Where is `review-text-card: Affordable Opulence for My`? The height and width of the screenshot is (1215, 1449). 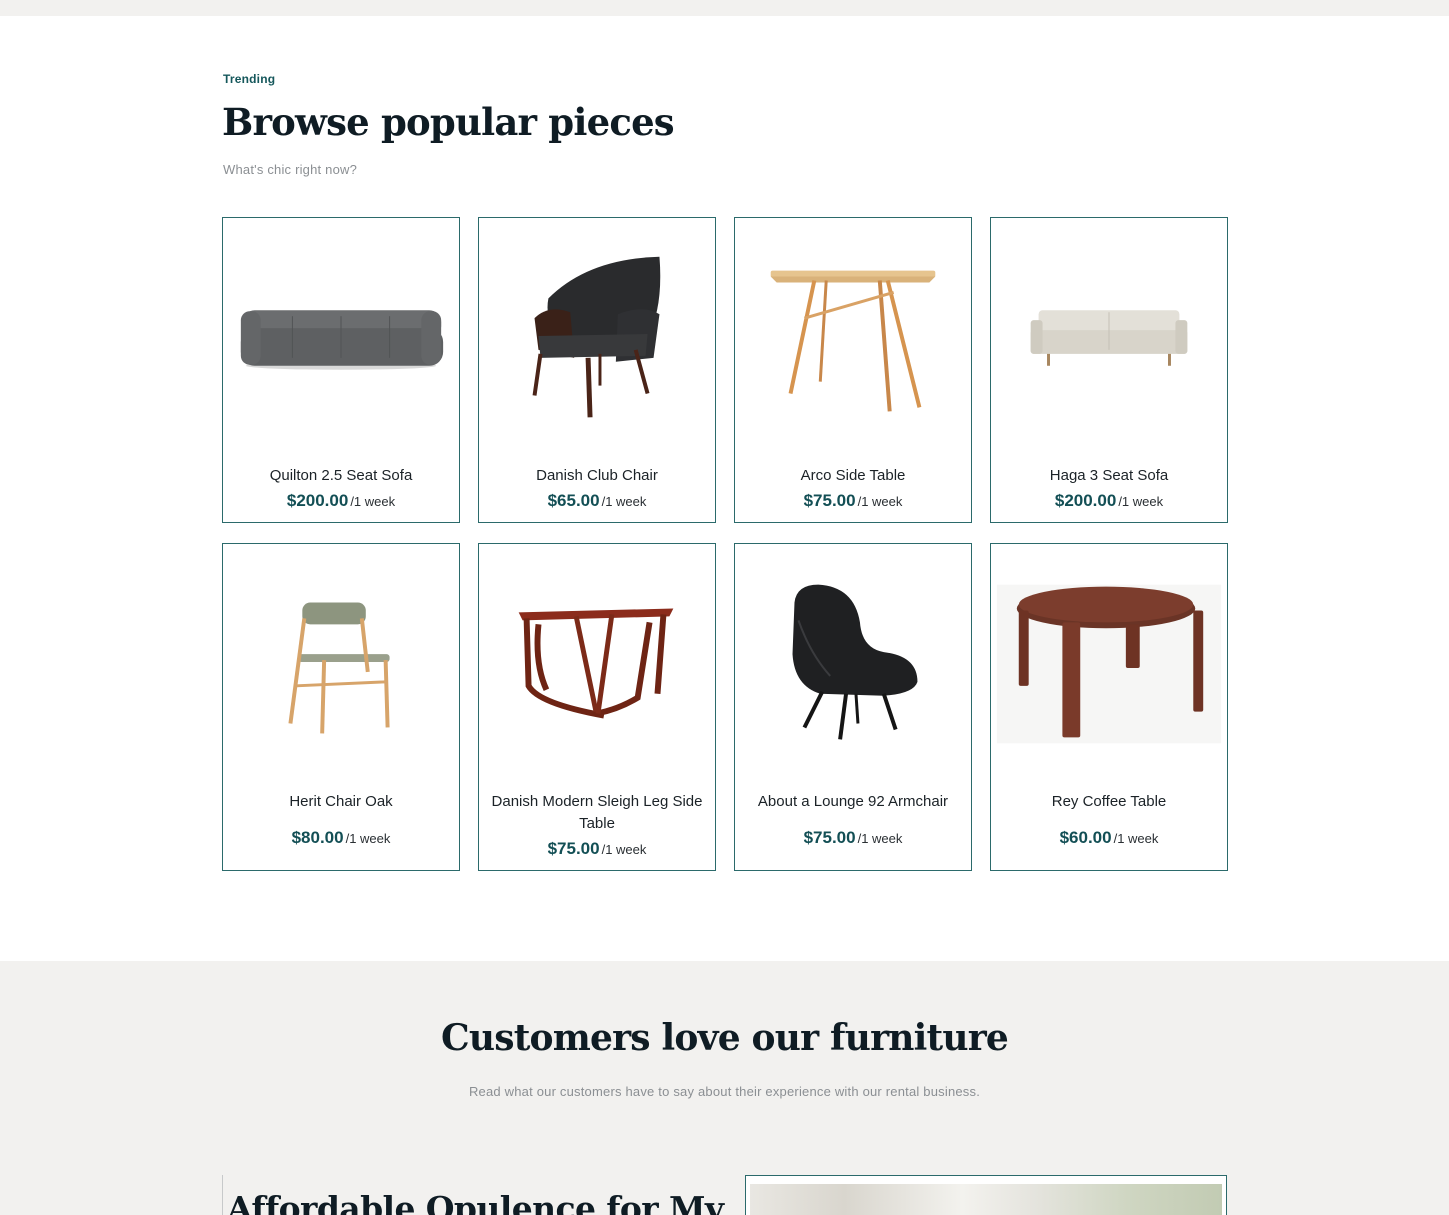
review-text-card: Affordable Opulence for My is located at coordinates (473, 1195).